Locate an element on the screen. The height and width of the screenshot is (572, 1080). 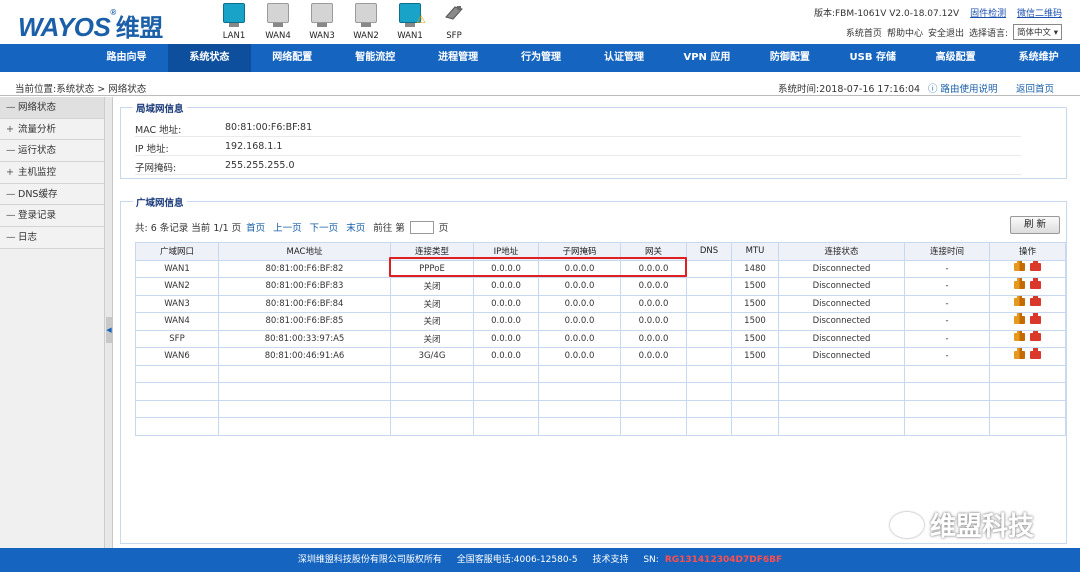
nav-item-0: 路由向导 is located at coordinates (126, 58).